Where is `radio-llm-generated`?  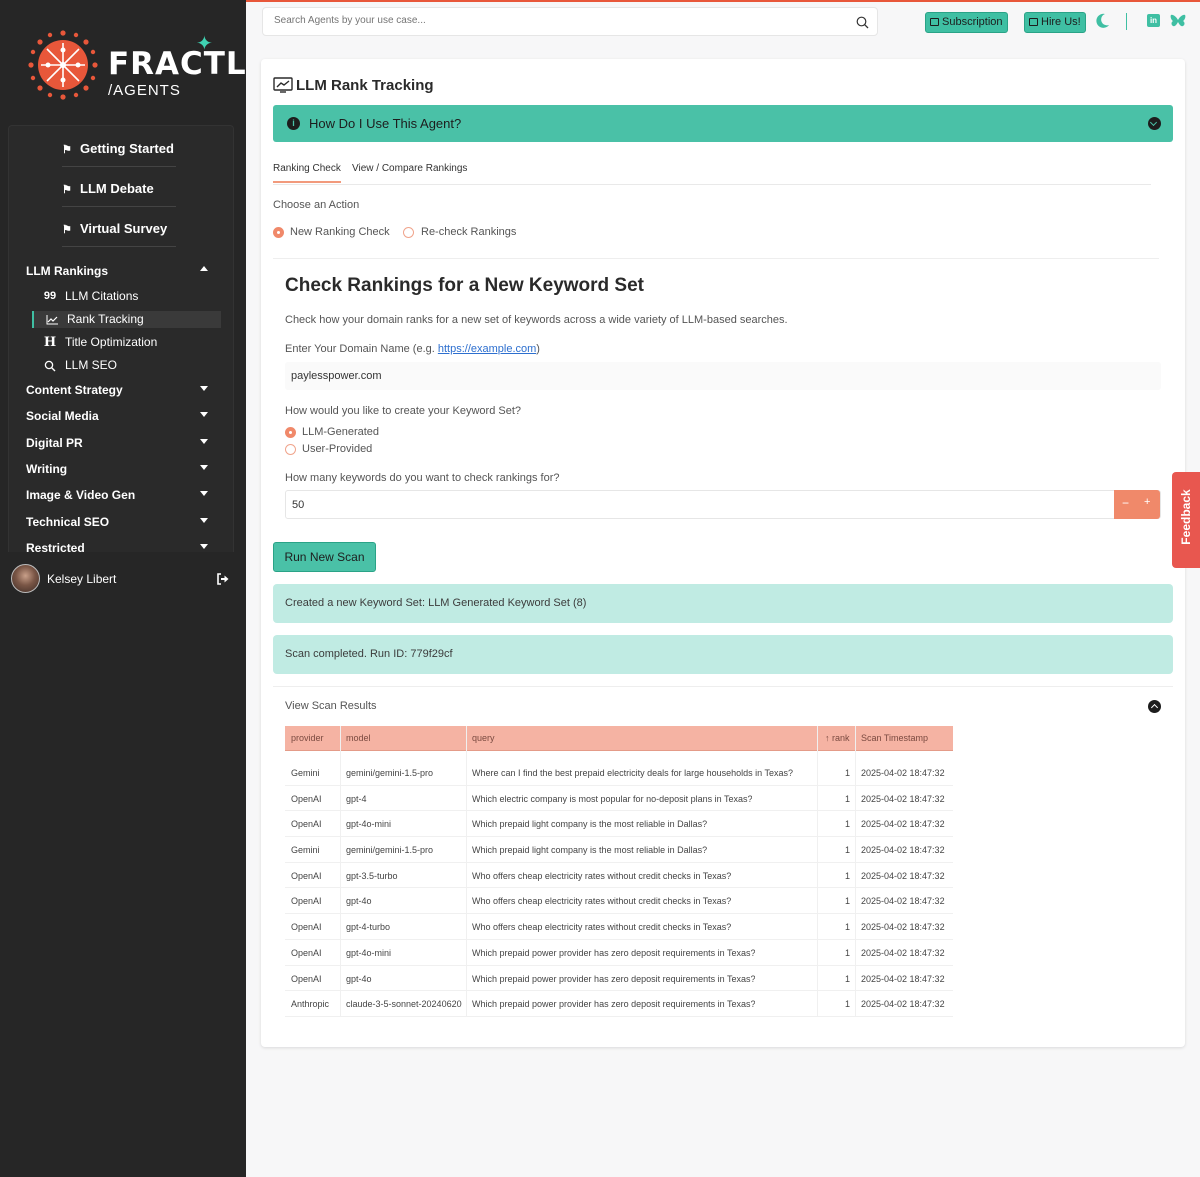
radio-llm-generated is located at coordinates (290, 432).